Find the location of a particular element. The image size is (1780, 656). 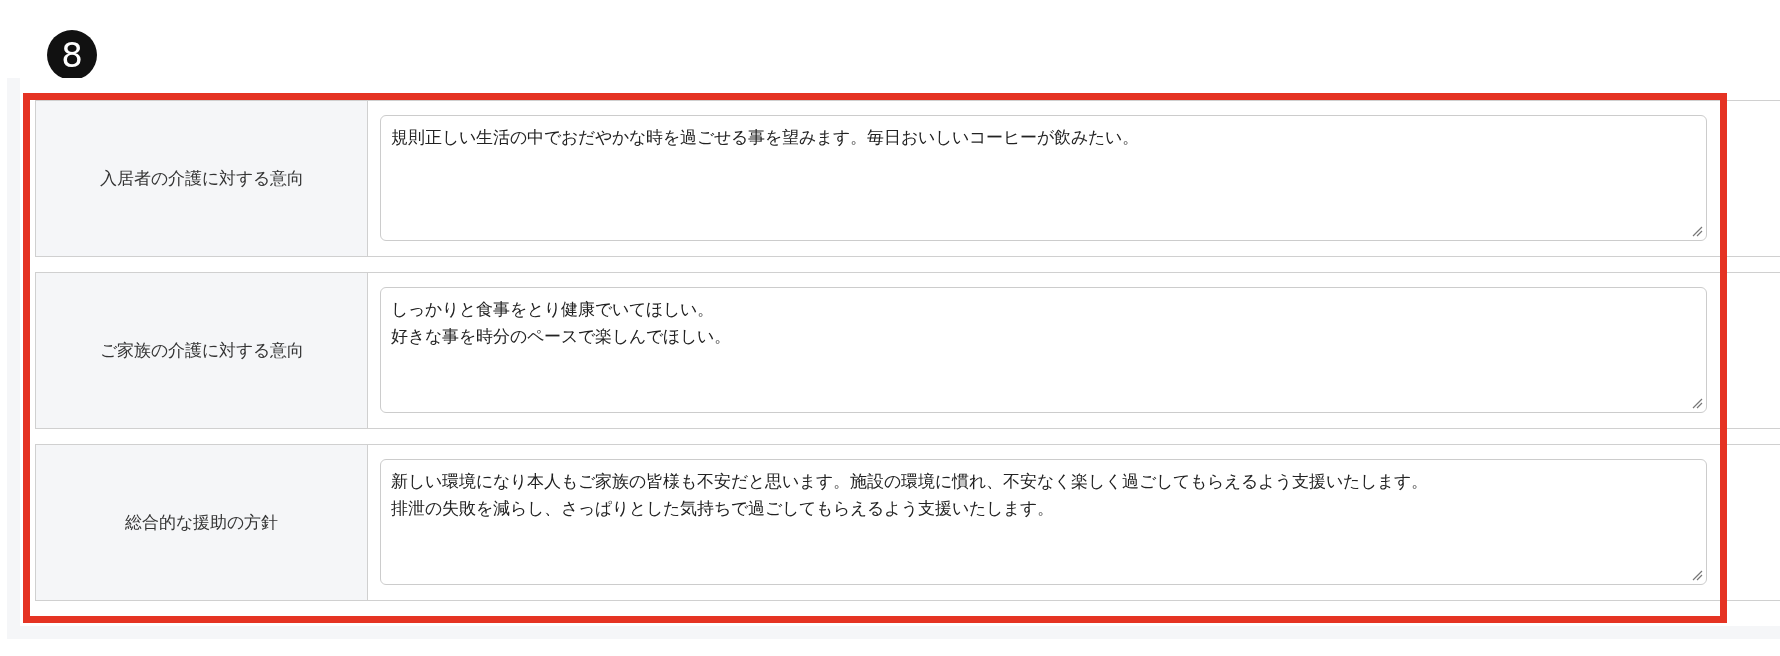

text-area: 規則正しい生活の中でおだやかな時を過ごせる事を望みます。毎日おいしいコーヒーが飲みたい。 is located at coordinates (1043, 178).